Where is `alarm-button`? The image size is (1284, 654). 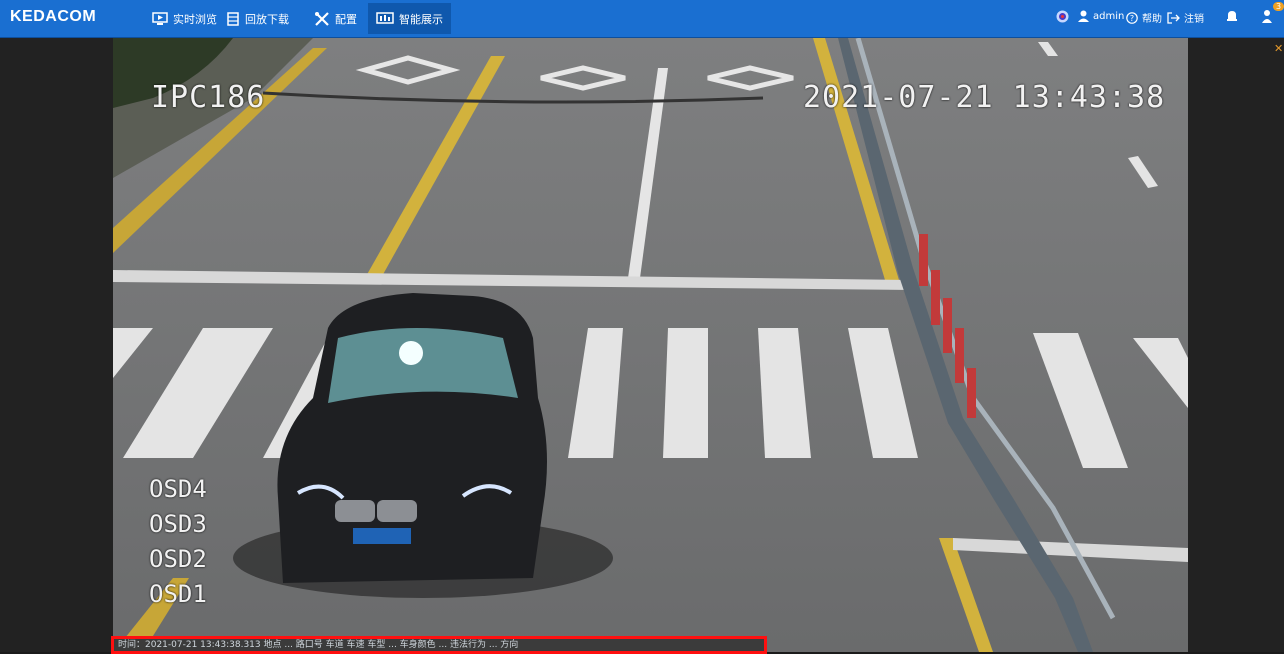
alarm-button is located at coordinates (1232, 16).